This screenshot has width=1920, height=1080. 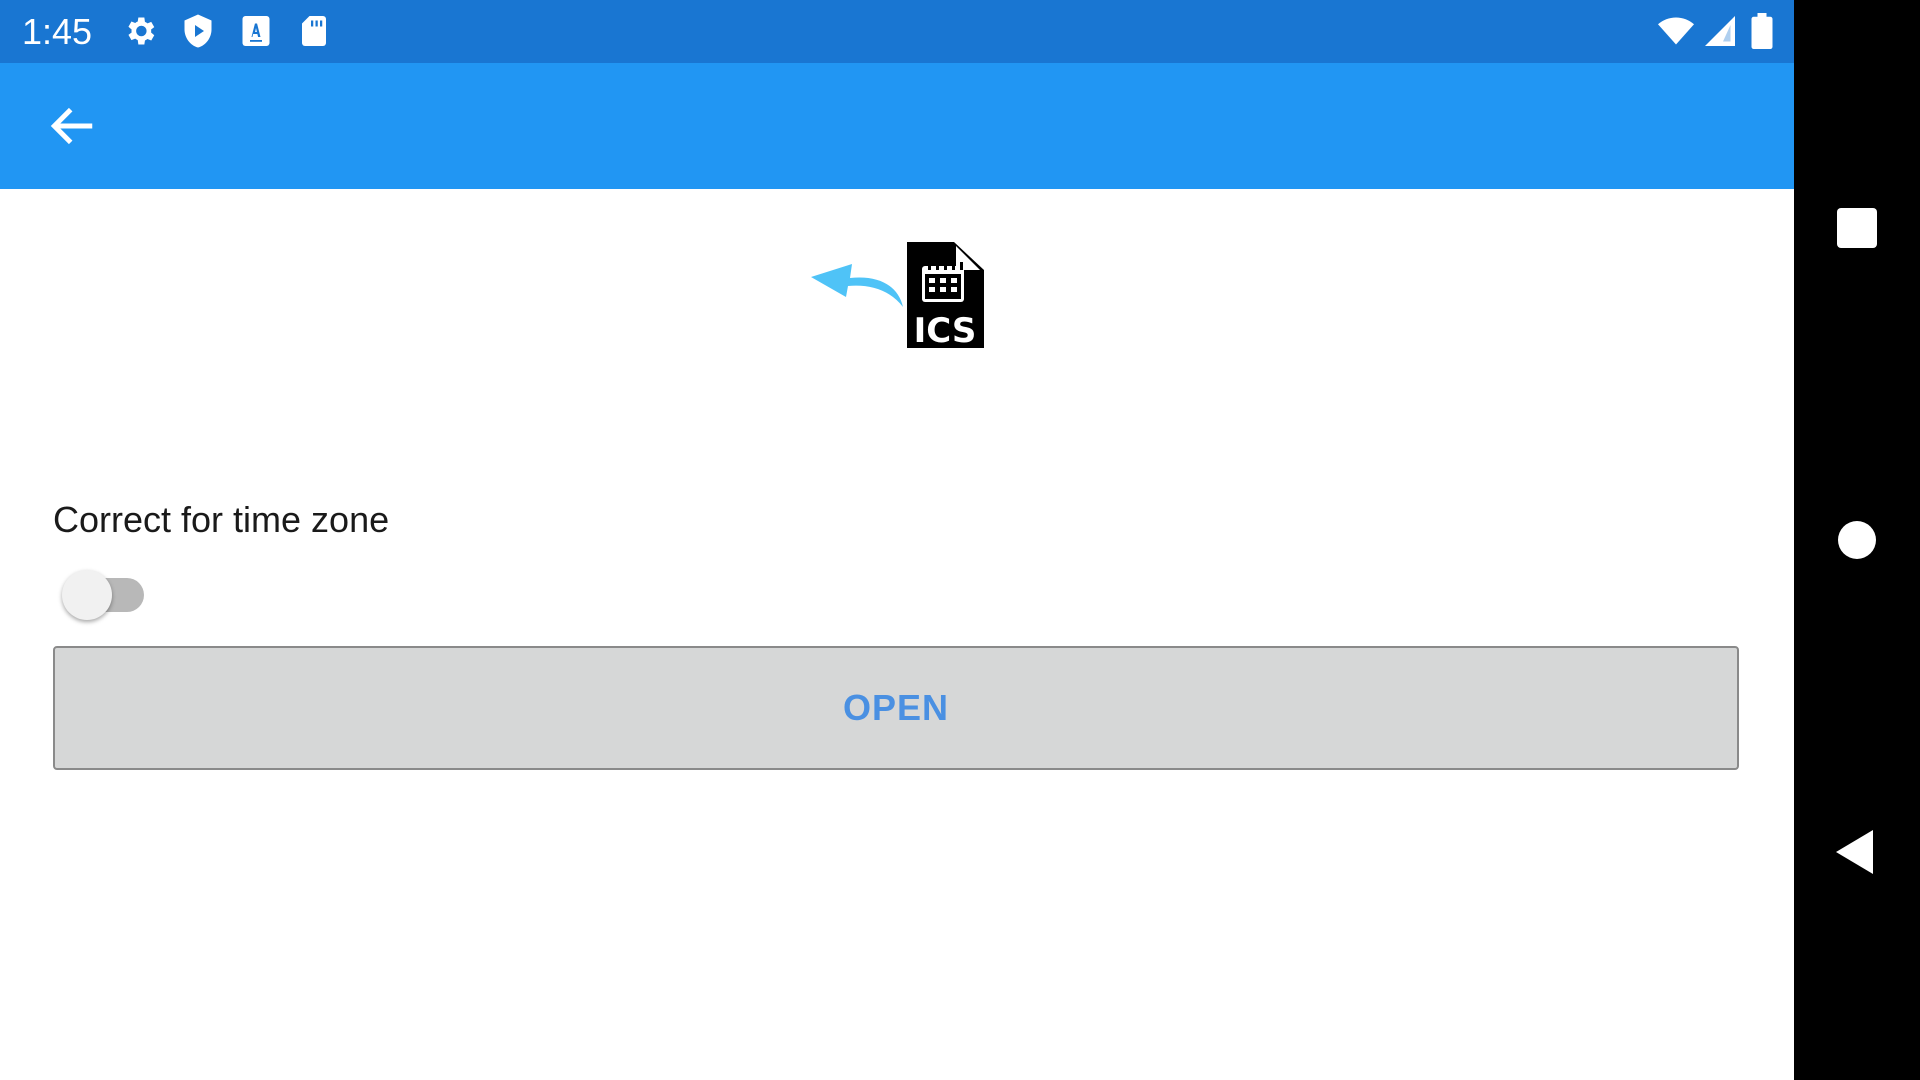 What do you see at coordinates (314, 31) in the screenshot?
I see `sd-card-icon` at bounding box center [314, 31].